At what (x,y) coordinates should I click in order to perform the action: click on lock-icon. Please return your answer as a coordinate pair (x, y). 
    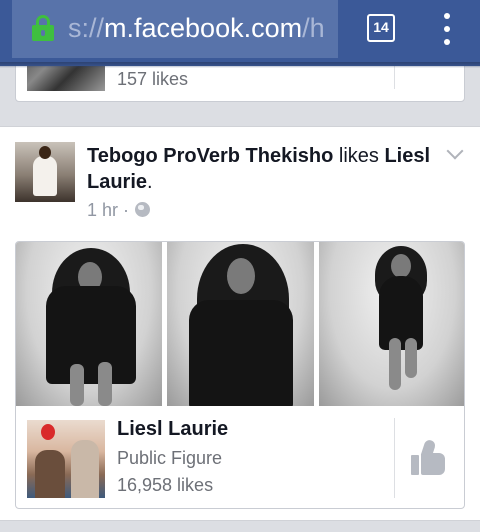
    Looking at the image, I should click on (43, 28).